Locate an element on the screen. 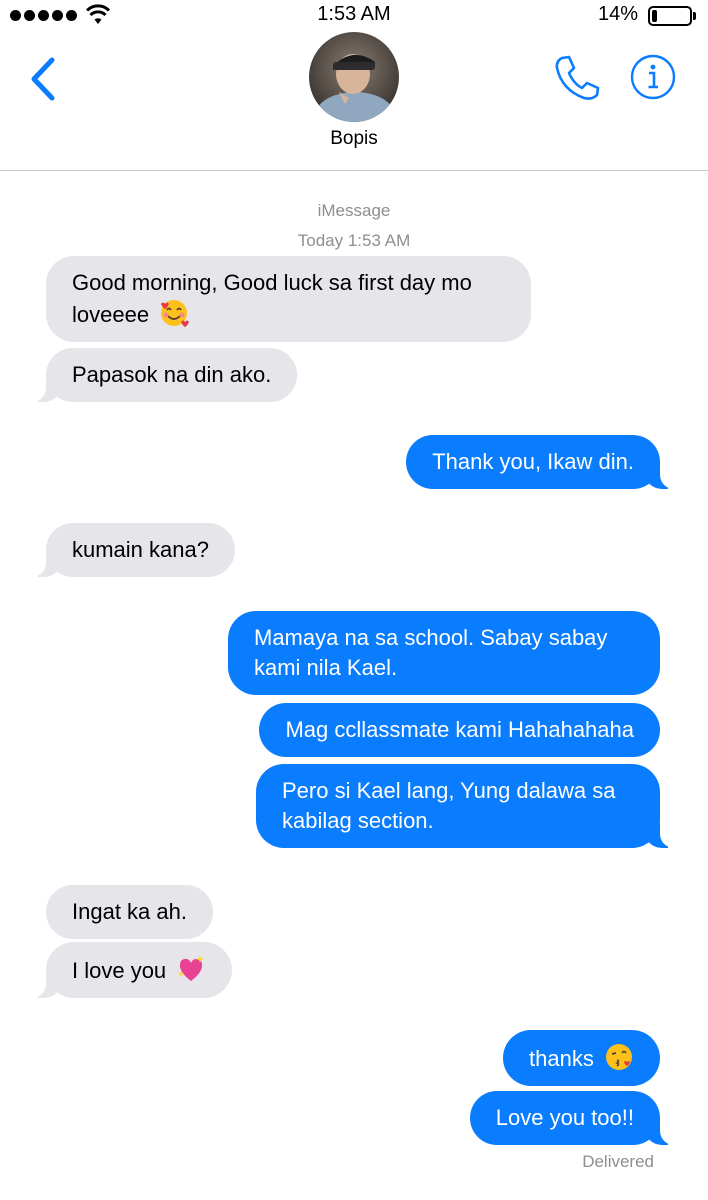 The height and width of the screenshot is (1200, 708). incoming-message-bubble: kumain kana? is located at coordinates (131, 550).